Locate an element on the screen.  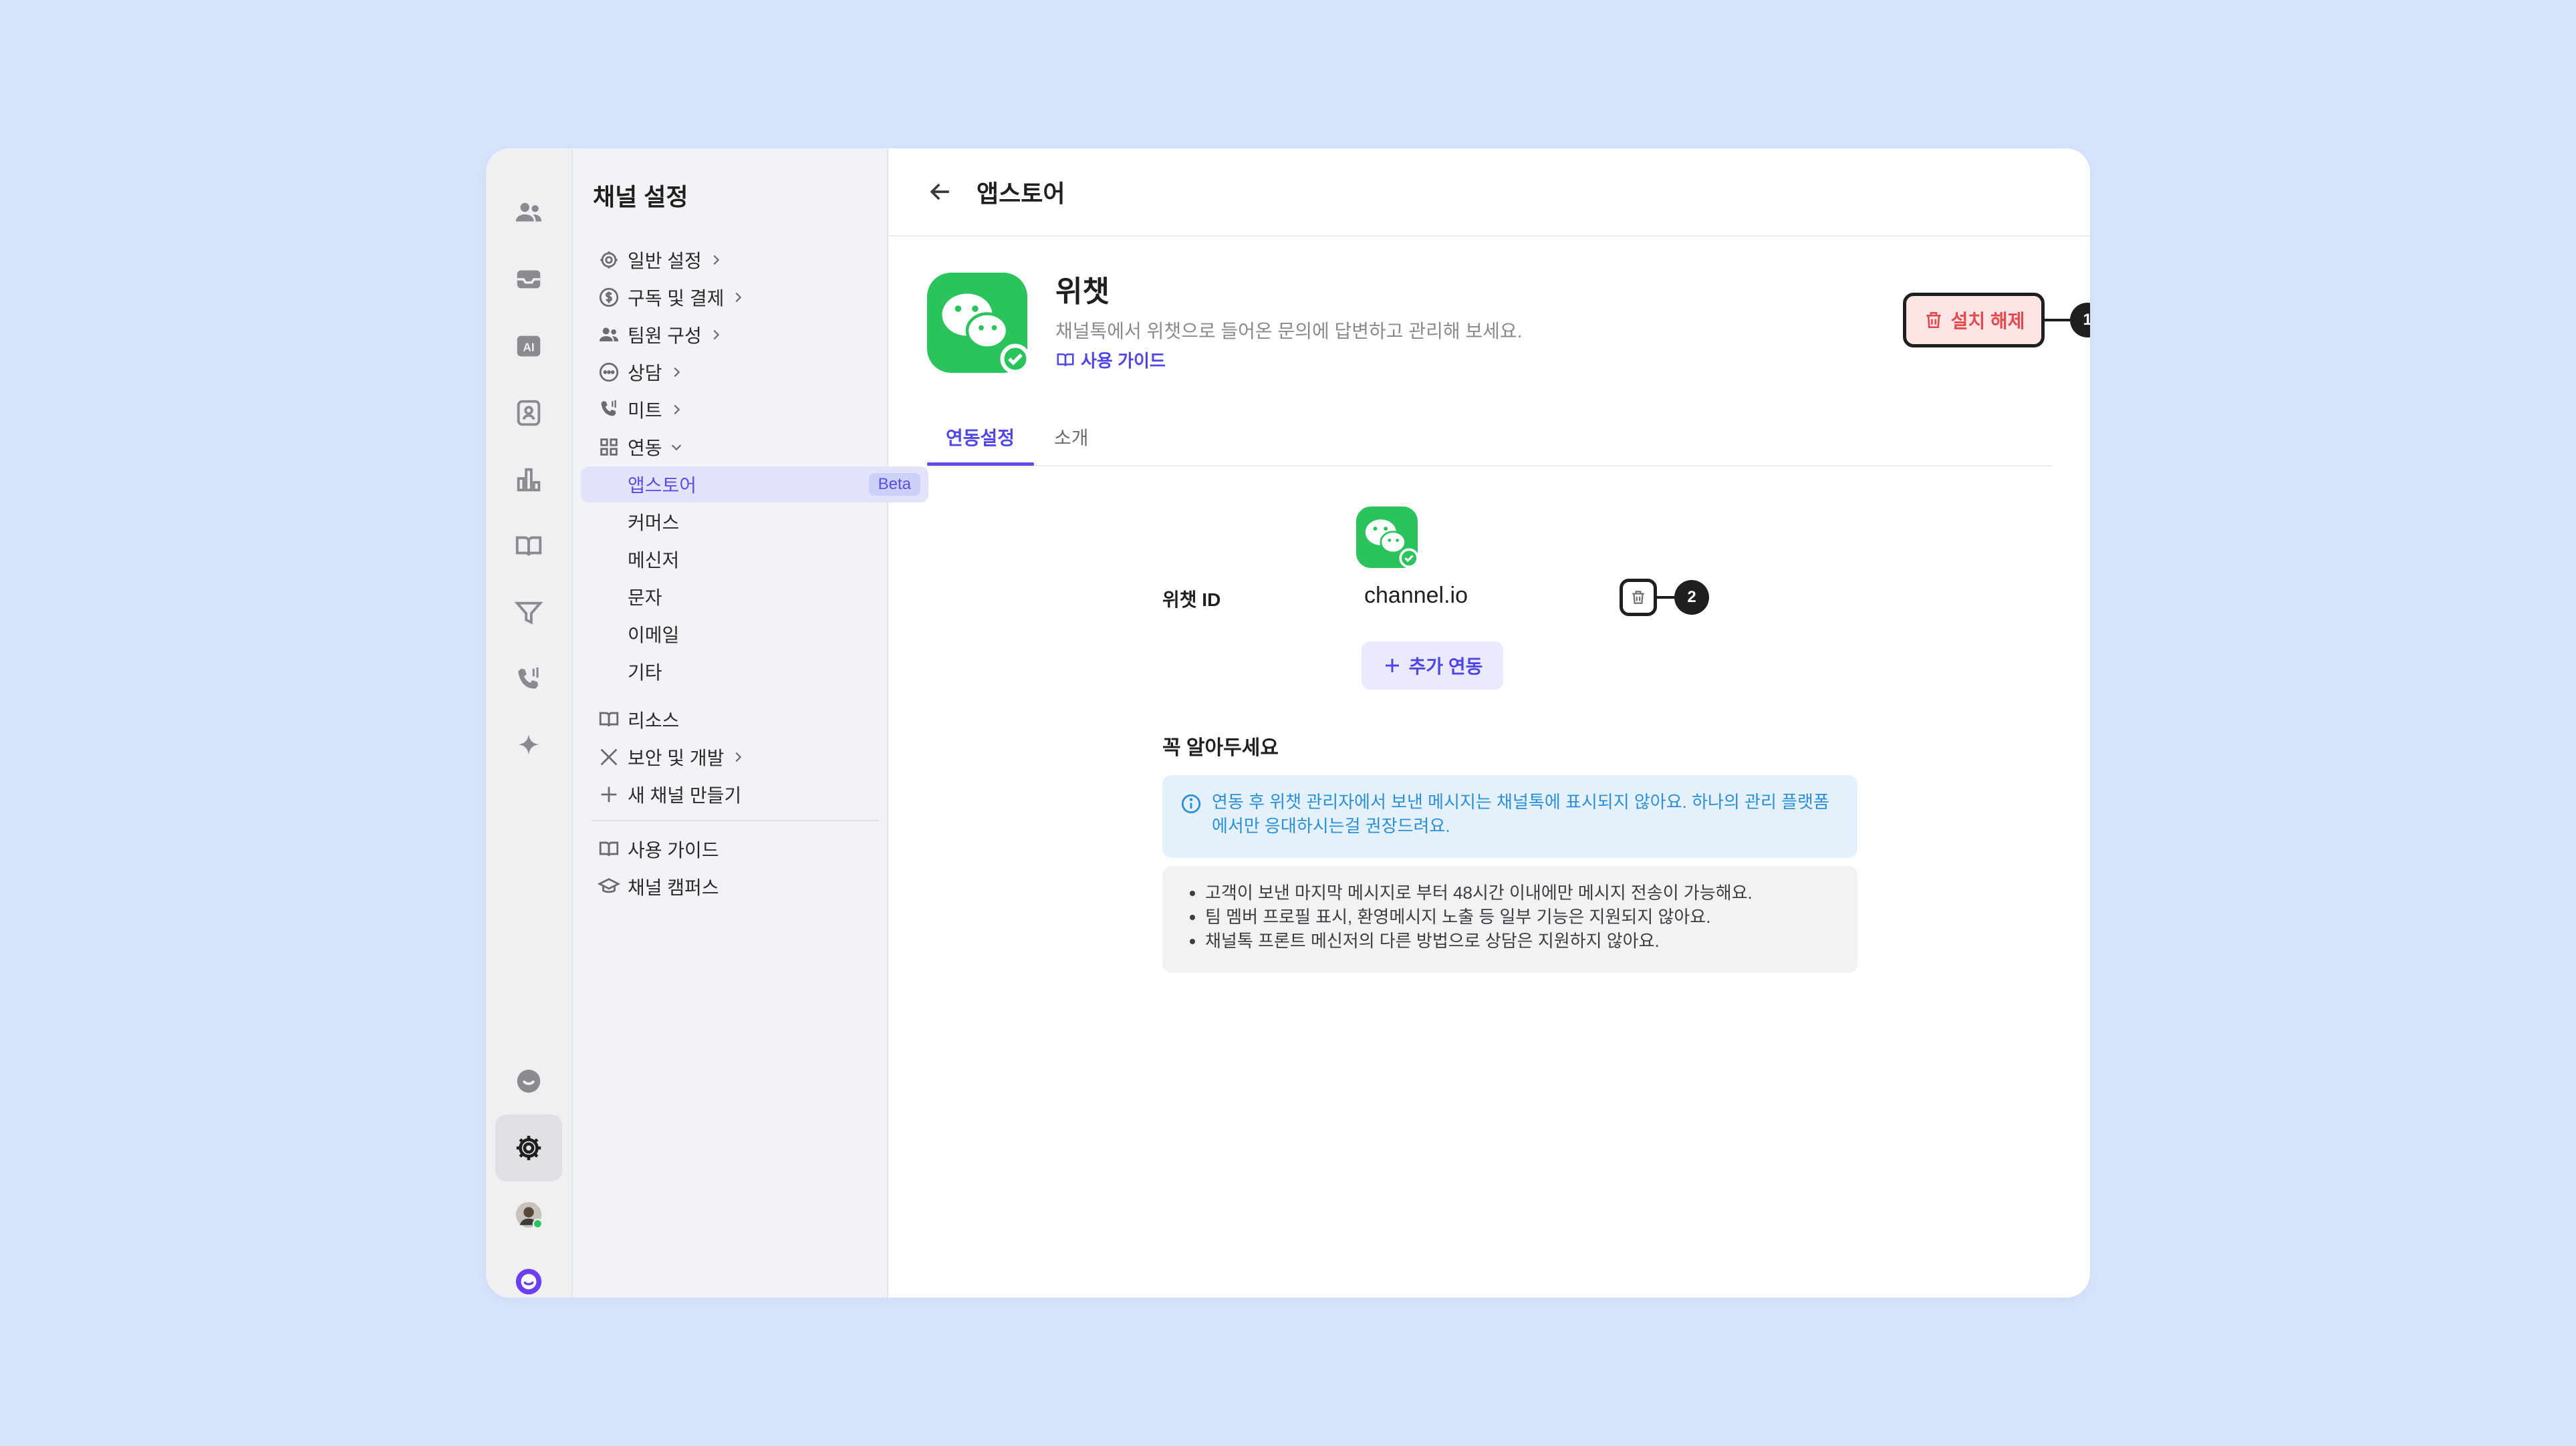
sidebar-item-label: 채널 캠퍼스 is located at coordinates (673, 888).